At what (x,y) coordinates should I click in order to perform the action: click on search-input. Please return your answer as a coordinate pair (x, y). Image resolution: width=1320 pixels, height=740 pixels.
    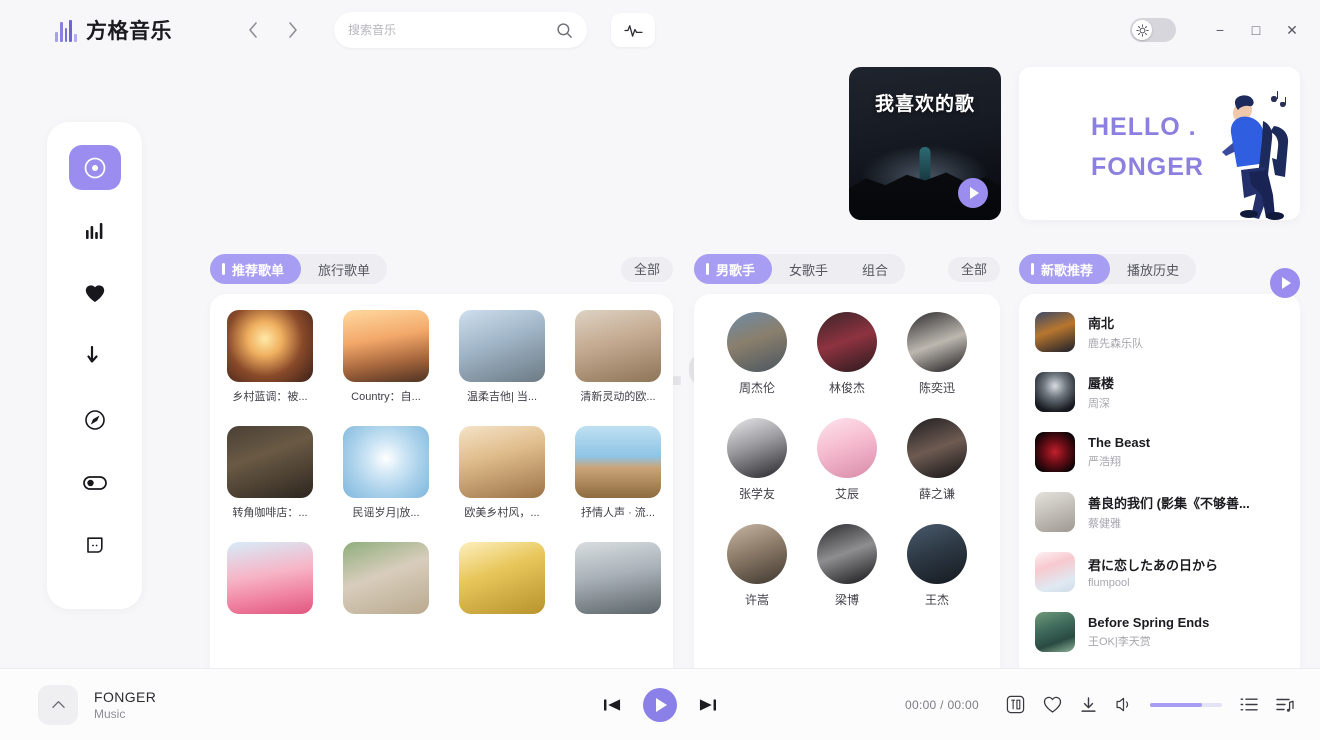
    Looking at the image, I should click on (452, 30).